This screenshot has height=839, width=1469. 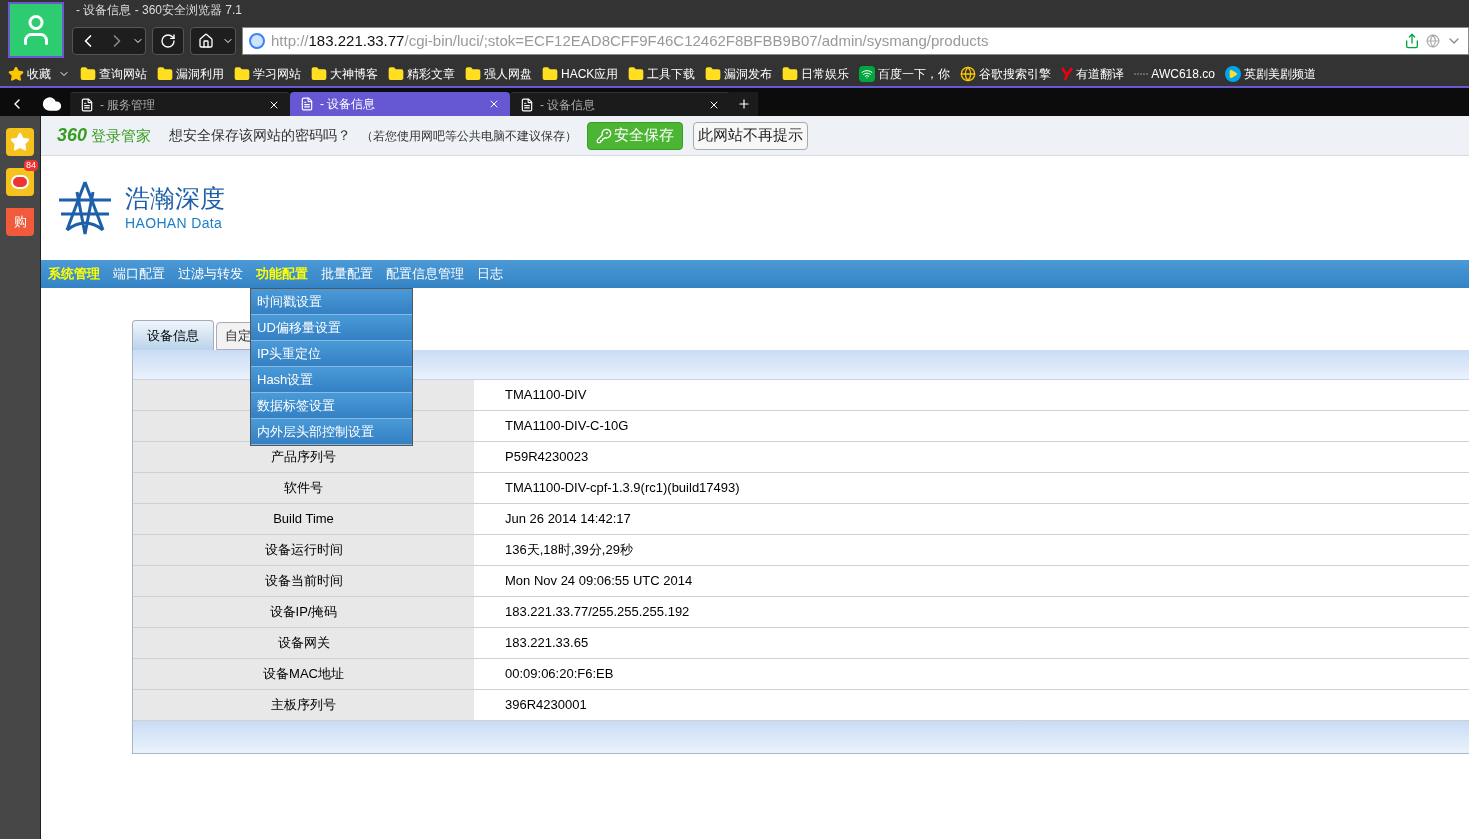 I want to click on bookmark: 强人网盘, so click(x=498, y=74).